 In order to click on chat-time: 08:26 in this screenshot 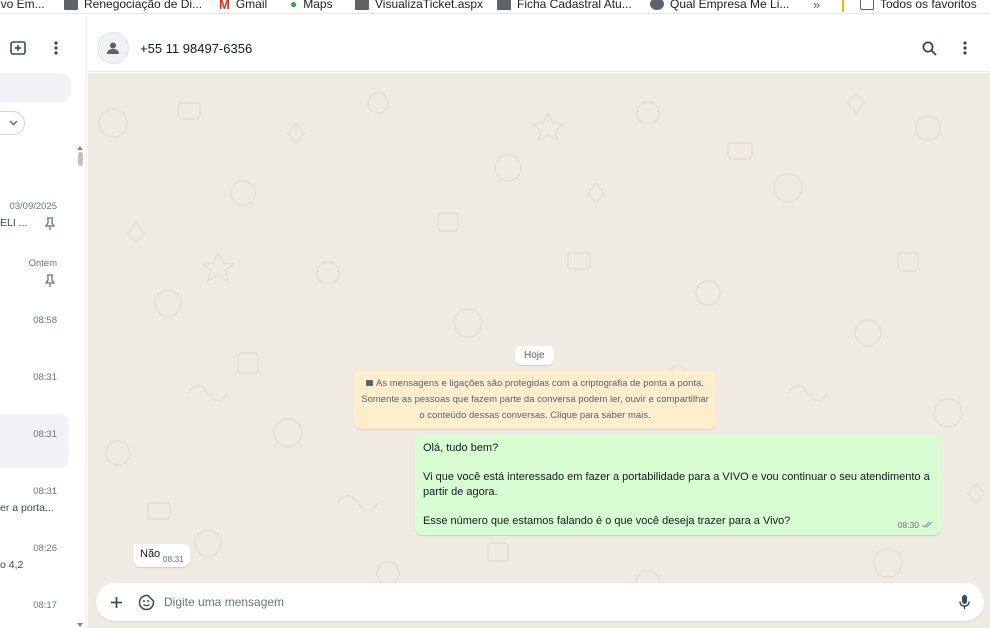, I will do `click(45, 548)`.